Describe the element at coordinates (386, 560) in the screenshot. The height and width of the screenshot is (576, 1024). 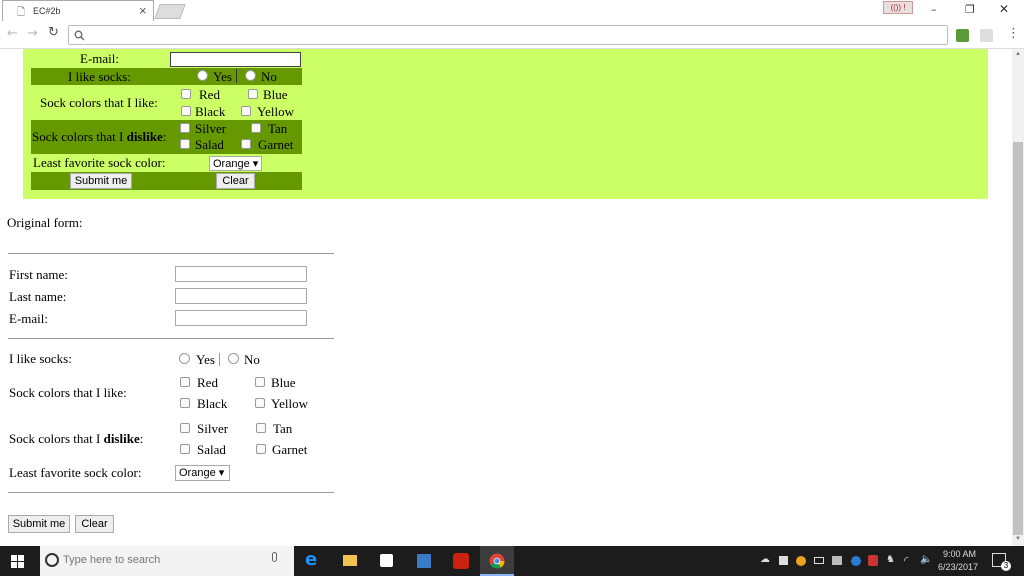
I see `store-icon` at that location.